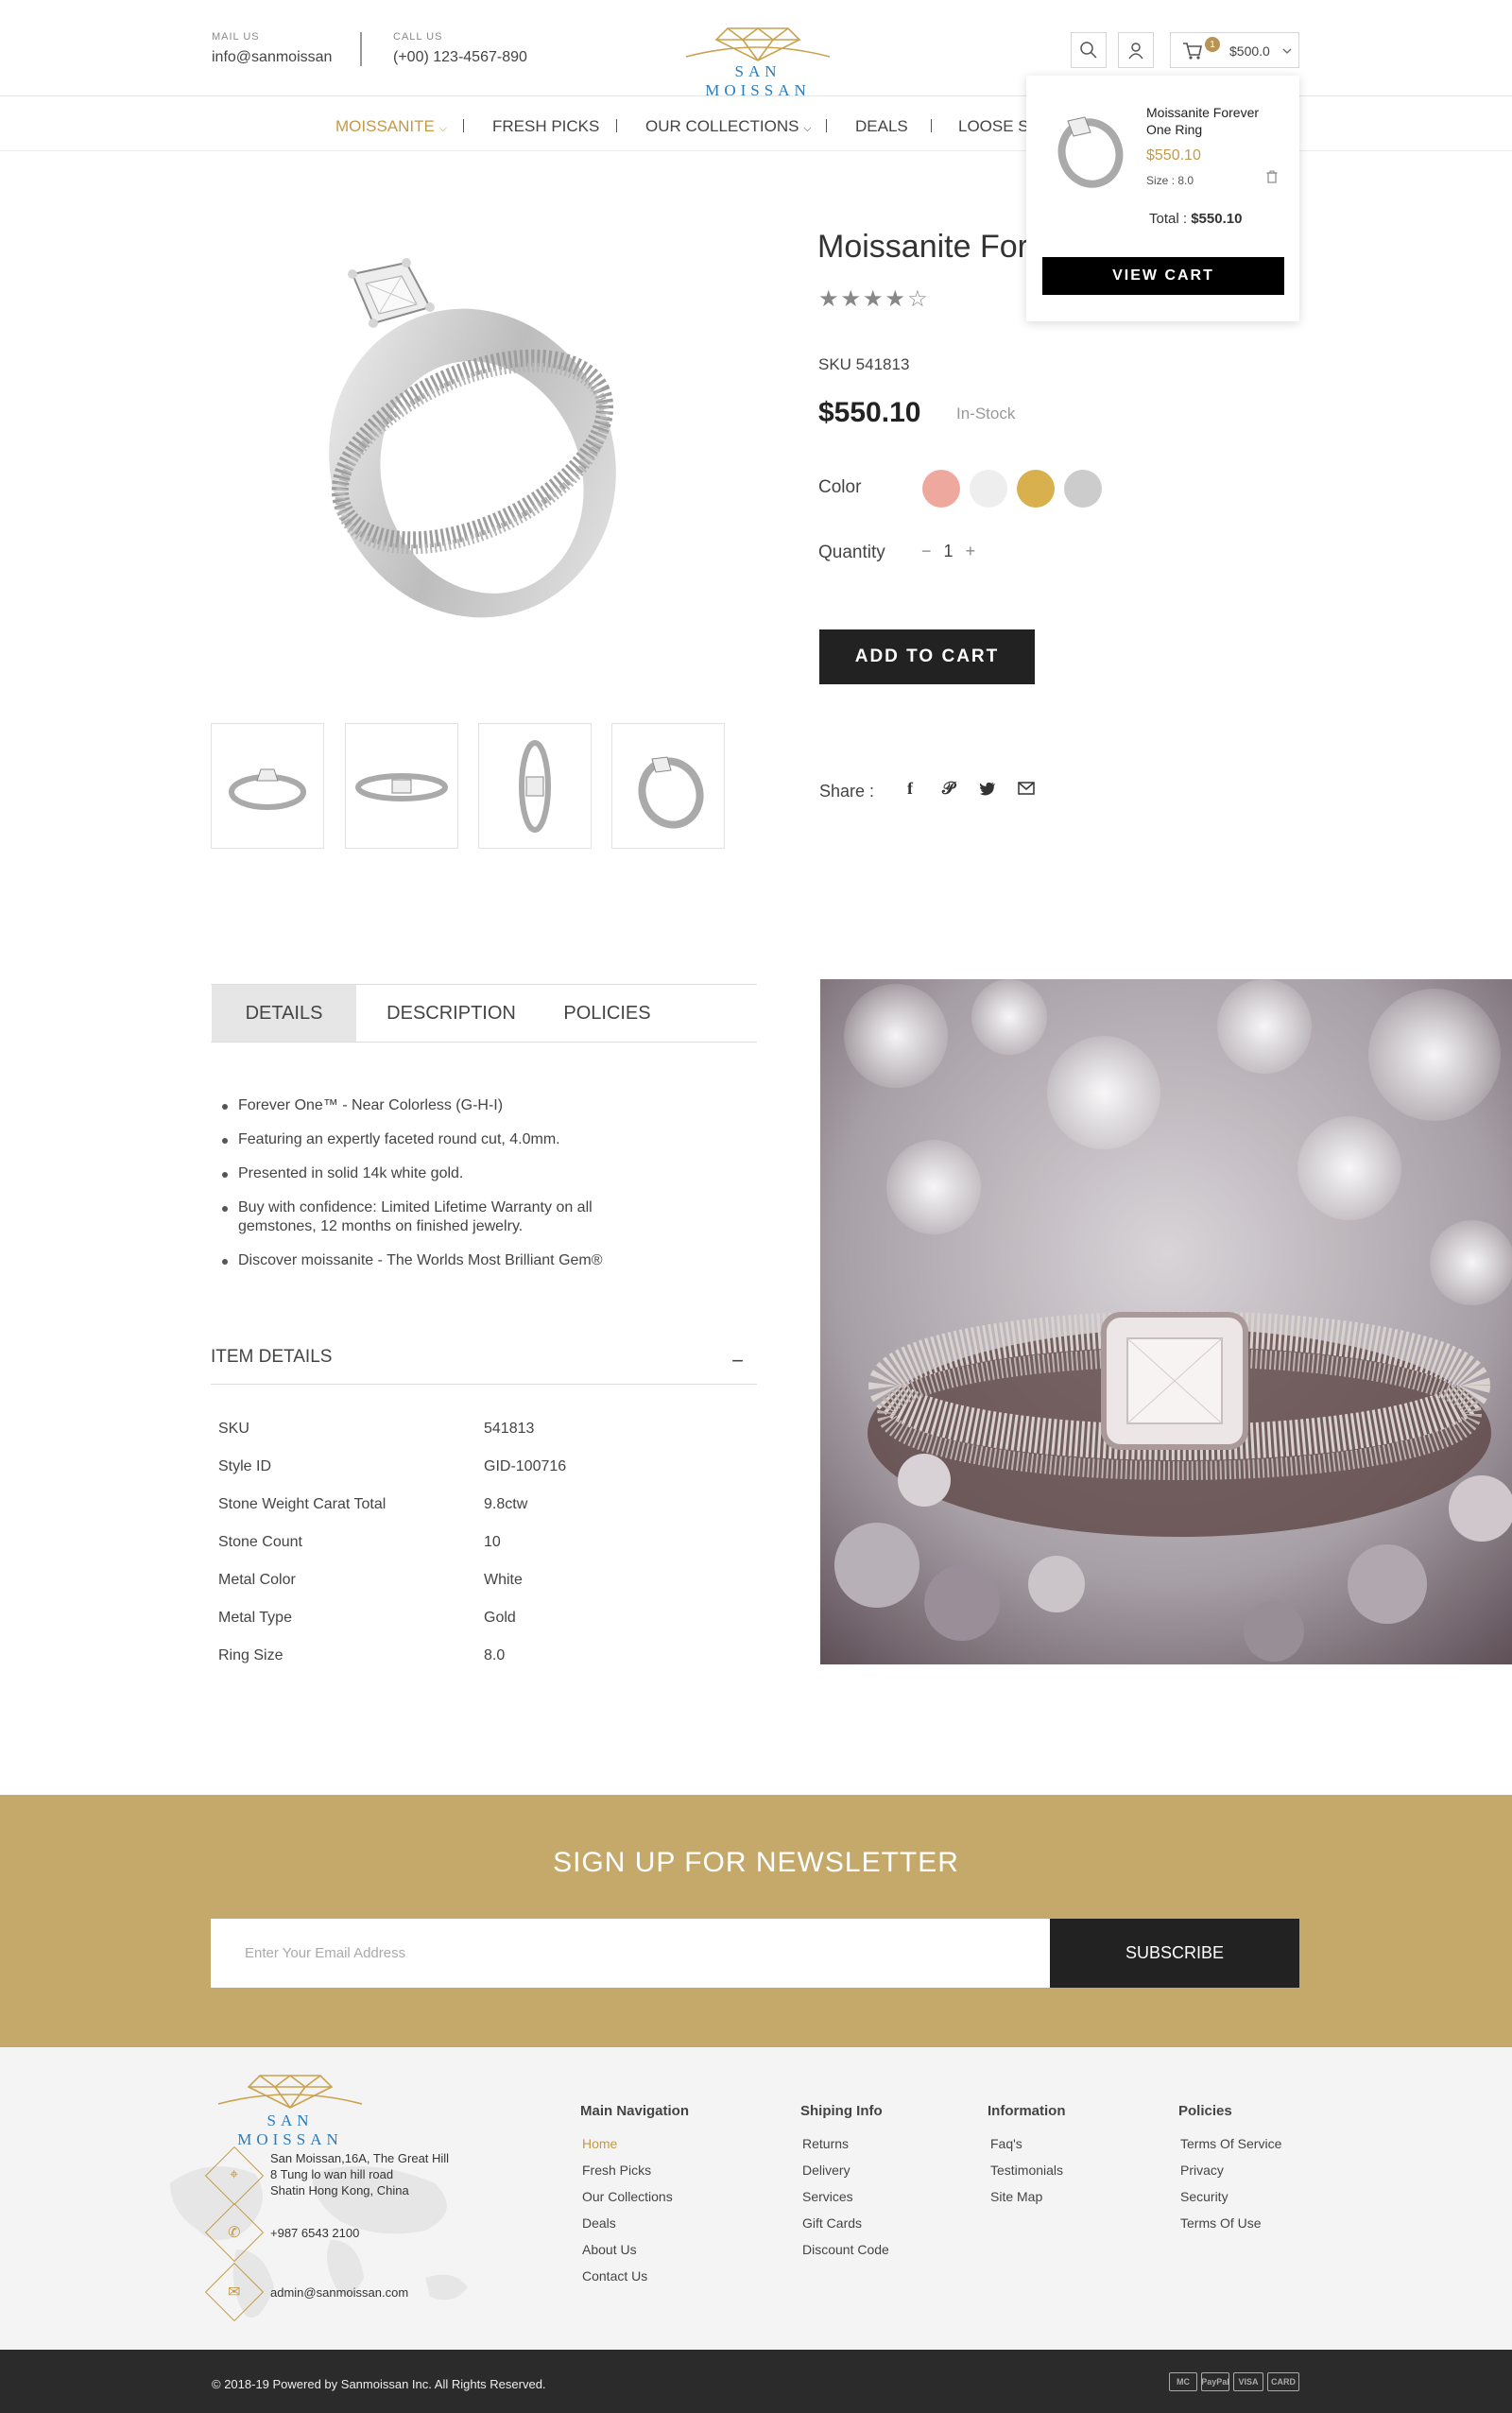 The width and height of the screenshot is (1512, 2413). I want to click on footer-link: Contact Us, so click(614, 2276).